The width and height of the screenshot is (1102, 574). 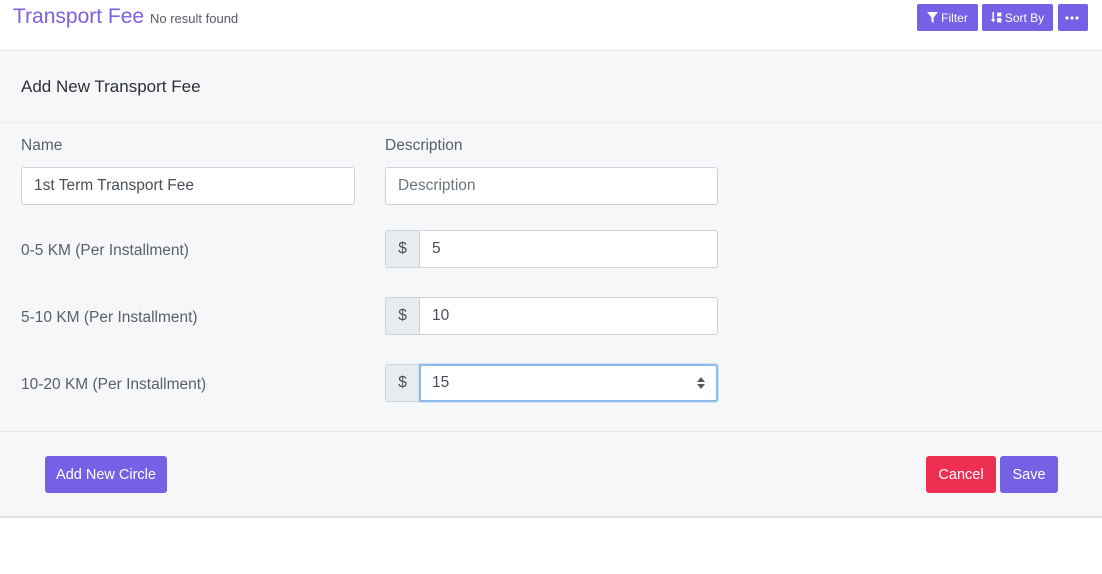 What do you see at coordinates (954, 17) in the screenshot?
I see `filter-button-label: Filter` at bounding box center [954, 17].